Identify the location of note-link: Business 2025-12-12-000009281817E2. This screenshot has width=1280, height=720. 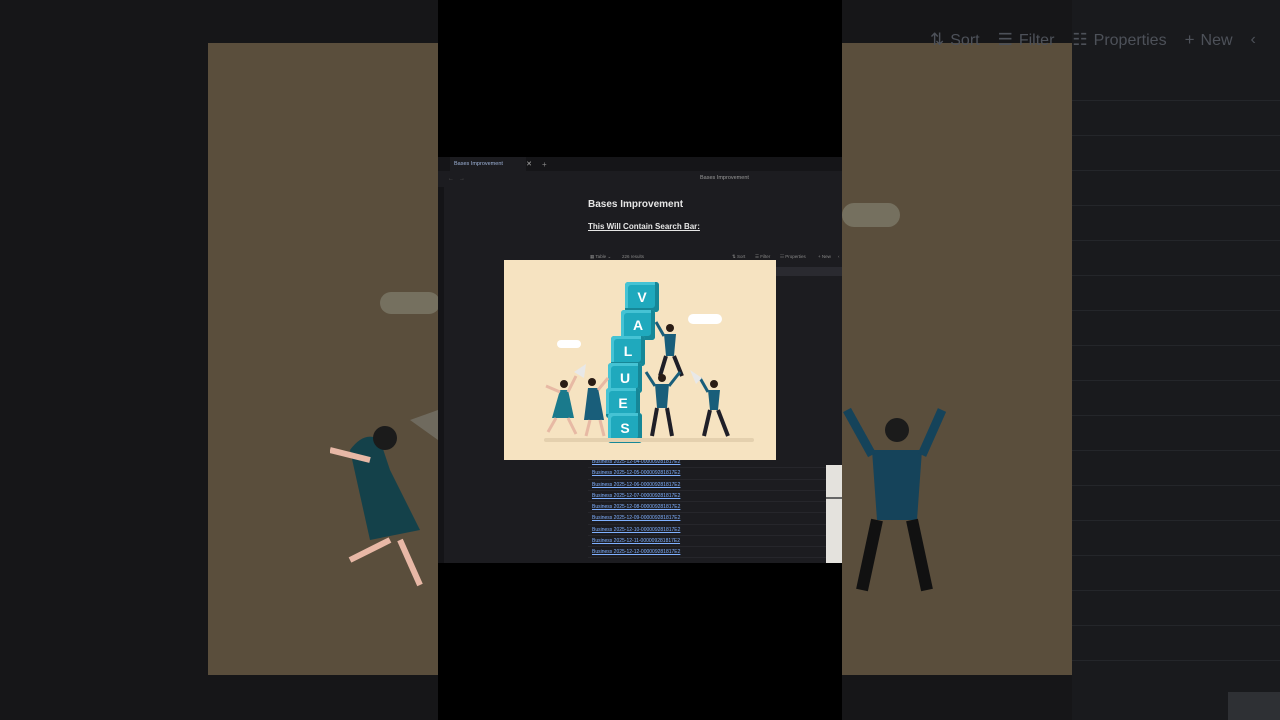
(636, 552).